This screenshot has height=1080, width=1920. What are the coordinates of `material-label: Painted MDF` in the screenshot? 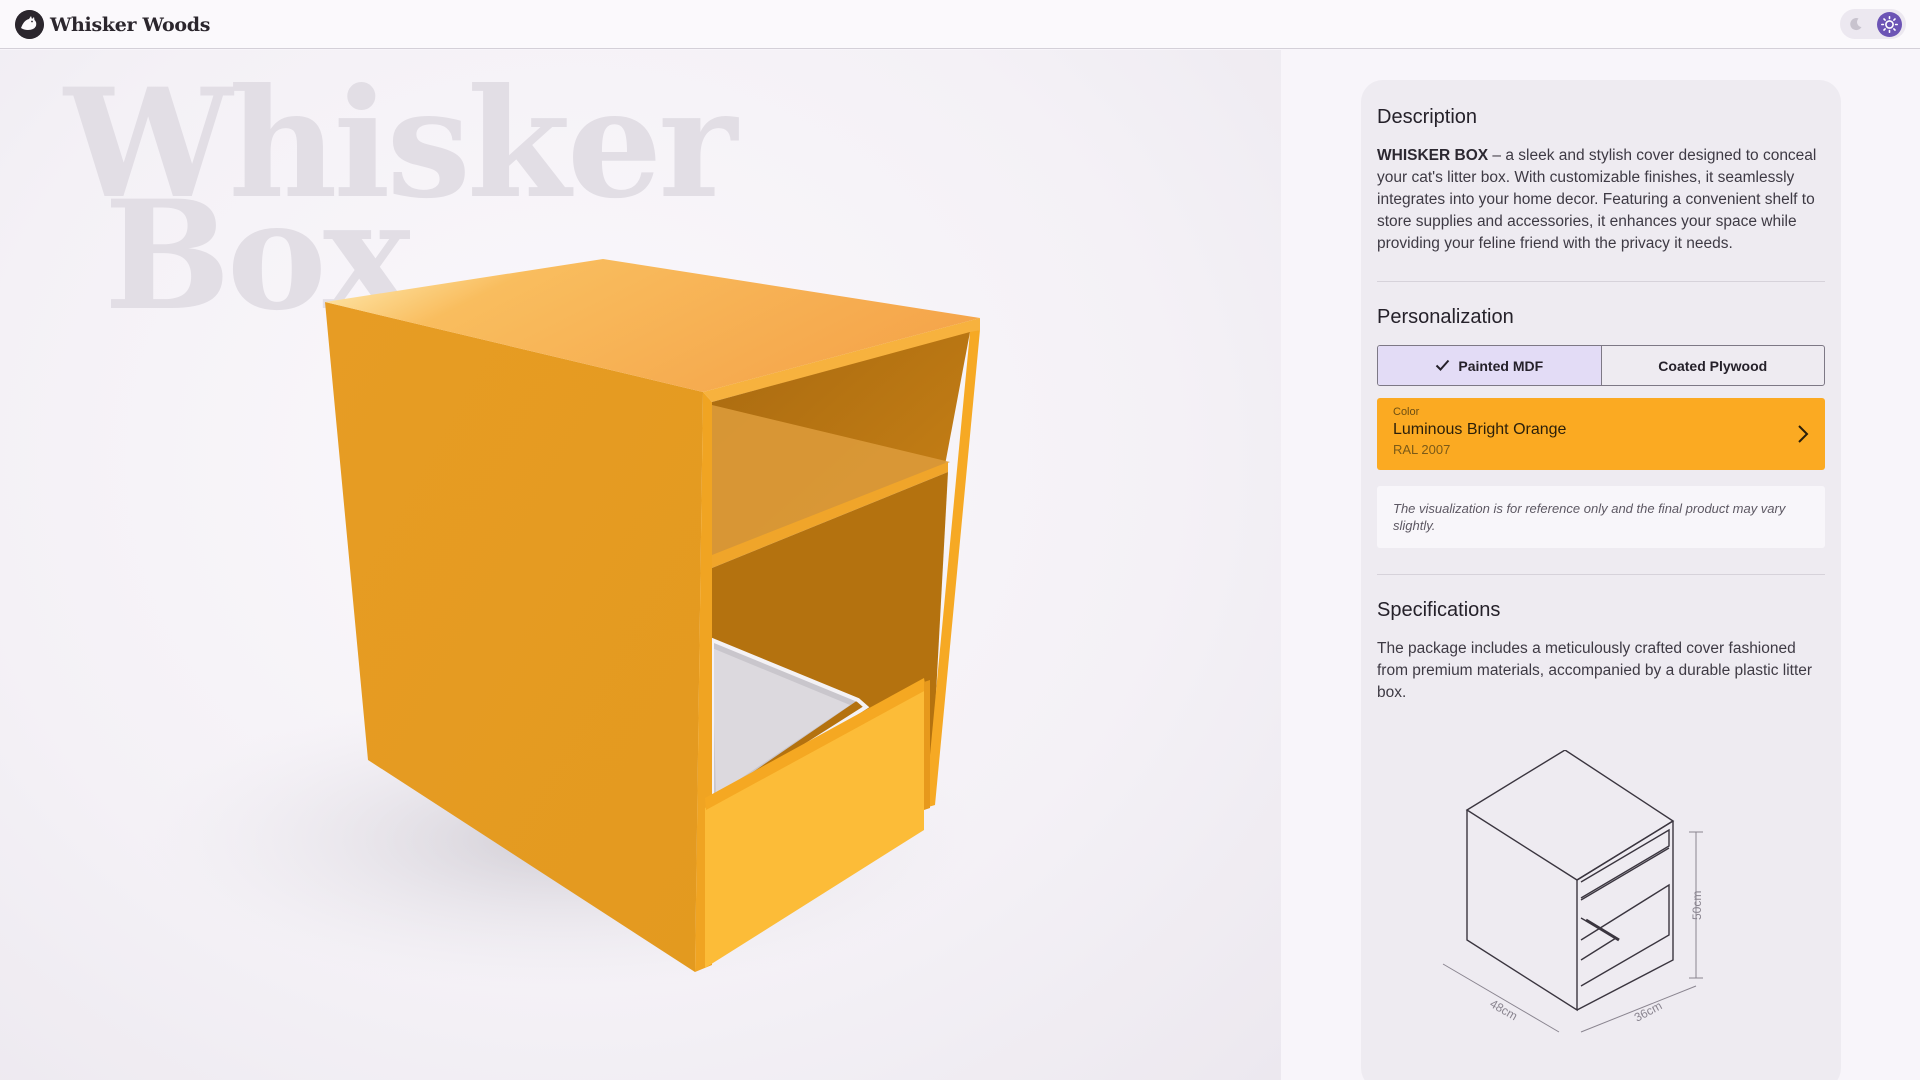 It's located at (1501, 365).